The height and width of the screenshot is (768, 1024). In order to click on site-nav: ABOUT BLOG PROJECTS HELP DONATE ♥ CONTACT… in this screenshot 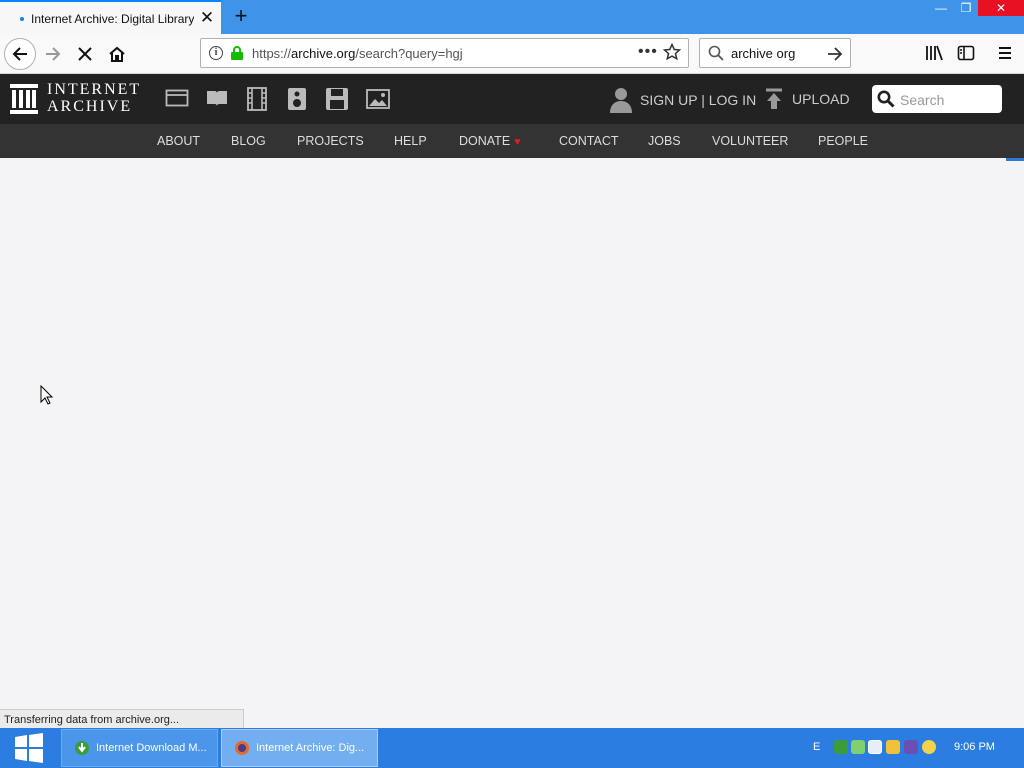, I will do `click(512, 141)`.